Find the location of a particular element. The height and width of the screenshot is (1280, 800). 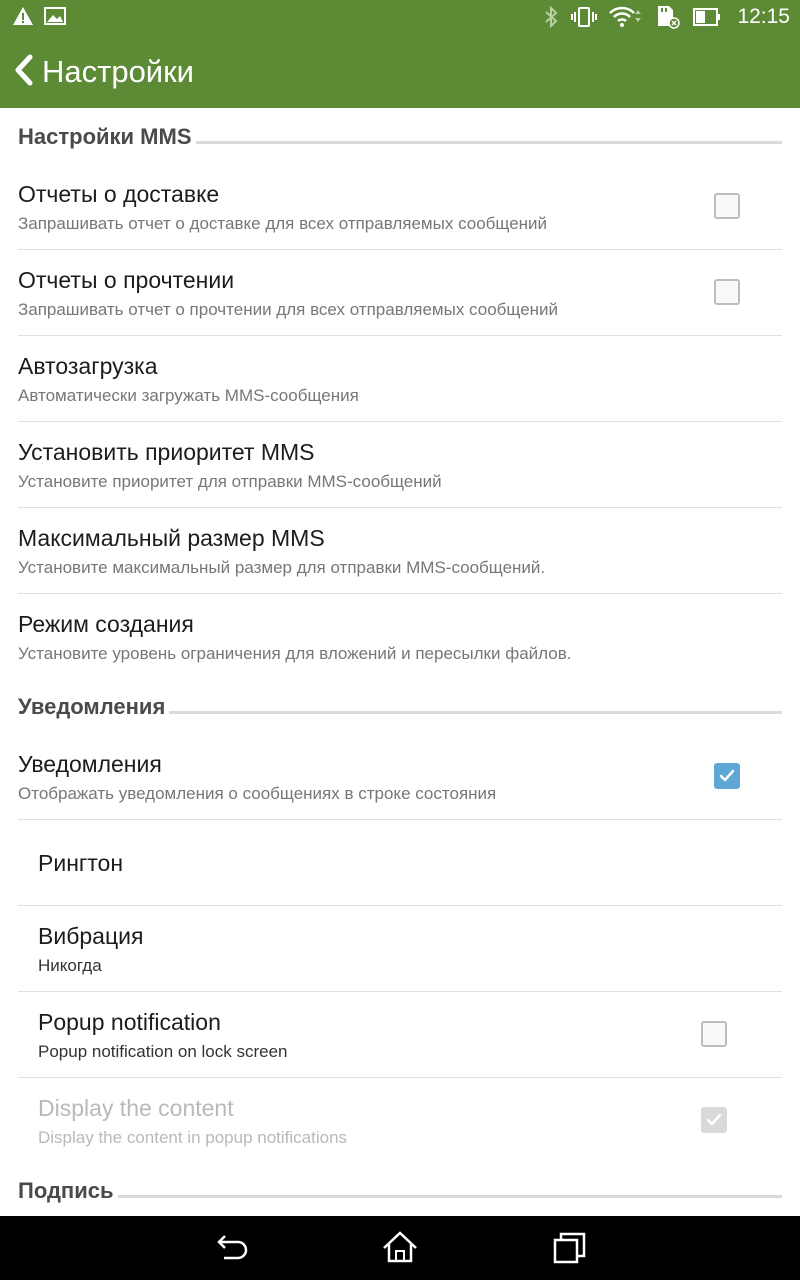

section-header-notifications: Уведомления is located at coordinates (400, 707).